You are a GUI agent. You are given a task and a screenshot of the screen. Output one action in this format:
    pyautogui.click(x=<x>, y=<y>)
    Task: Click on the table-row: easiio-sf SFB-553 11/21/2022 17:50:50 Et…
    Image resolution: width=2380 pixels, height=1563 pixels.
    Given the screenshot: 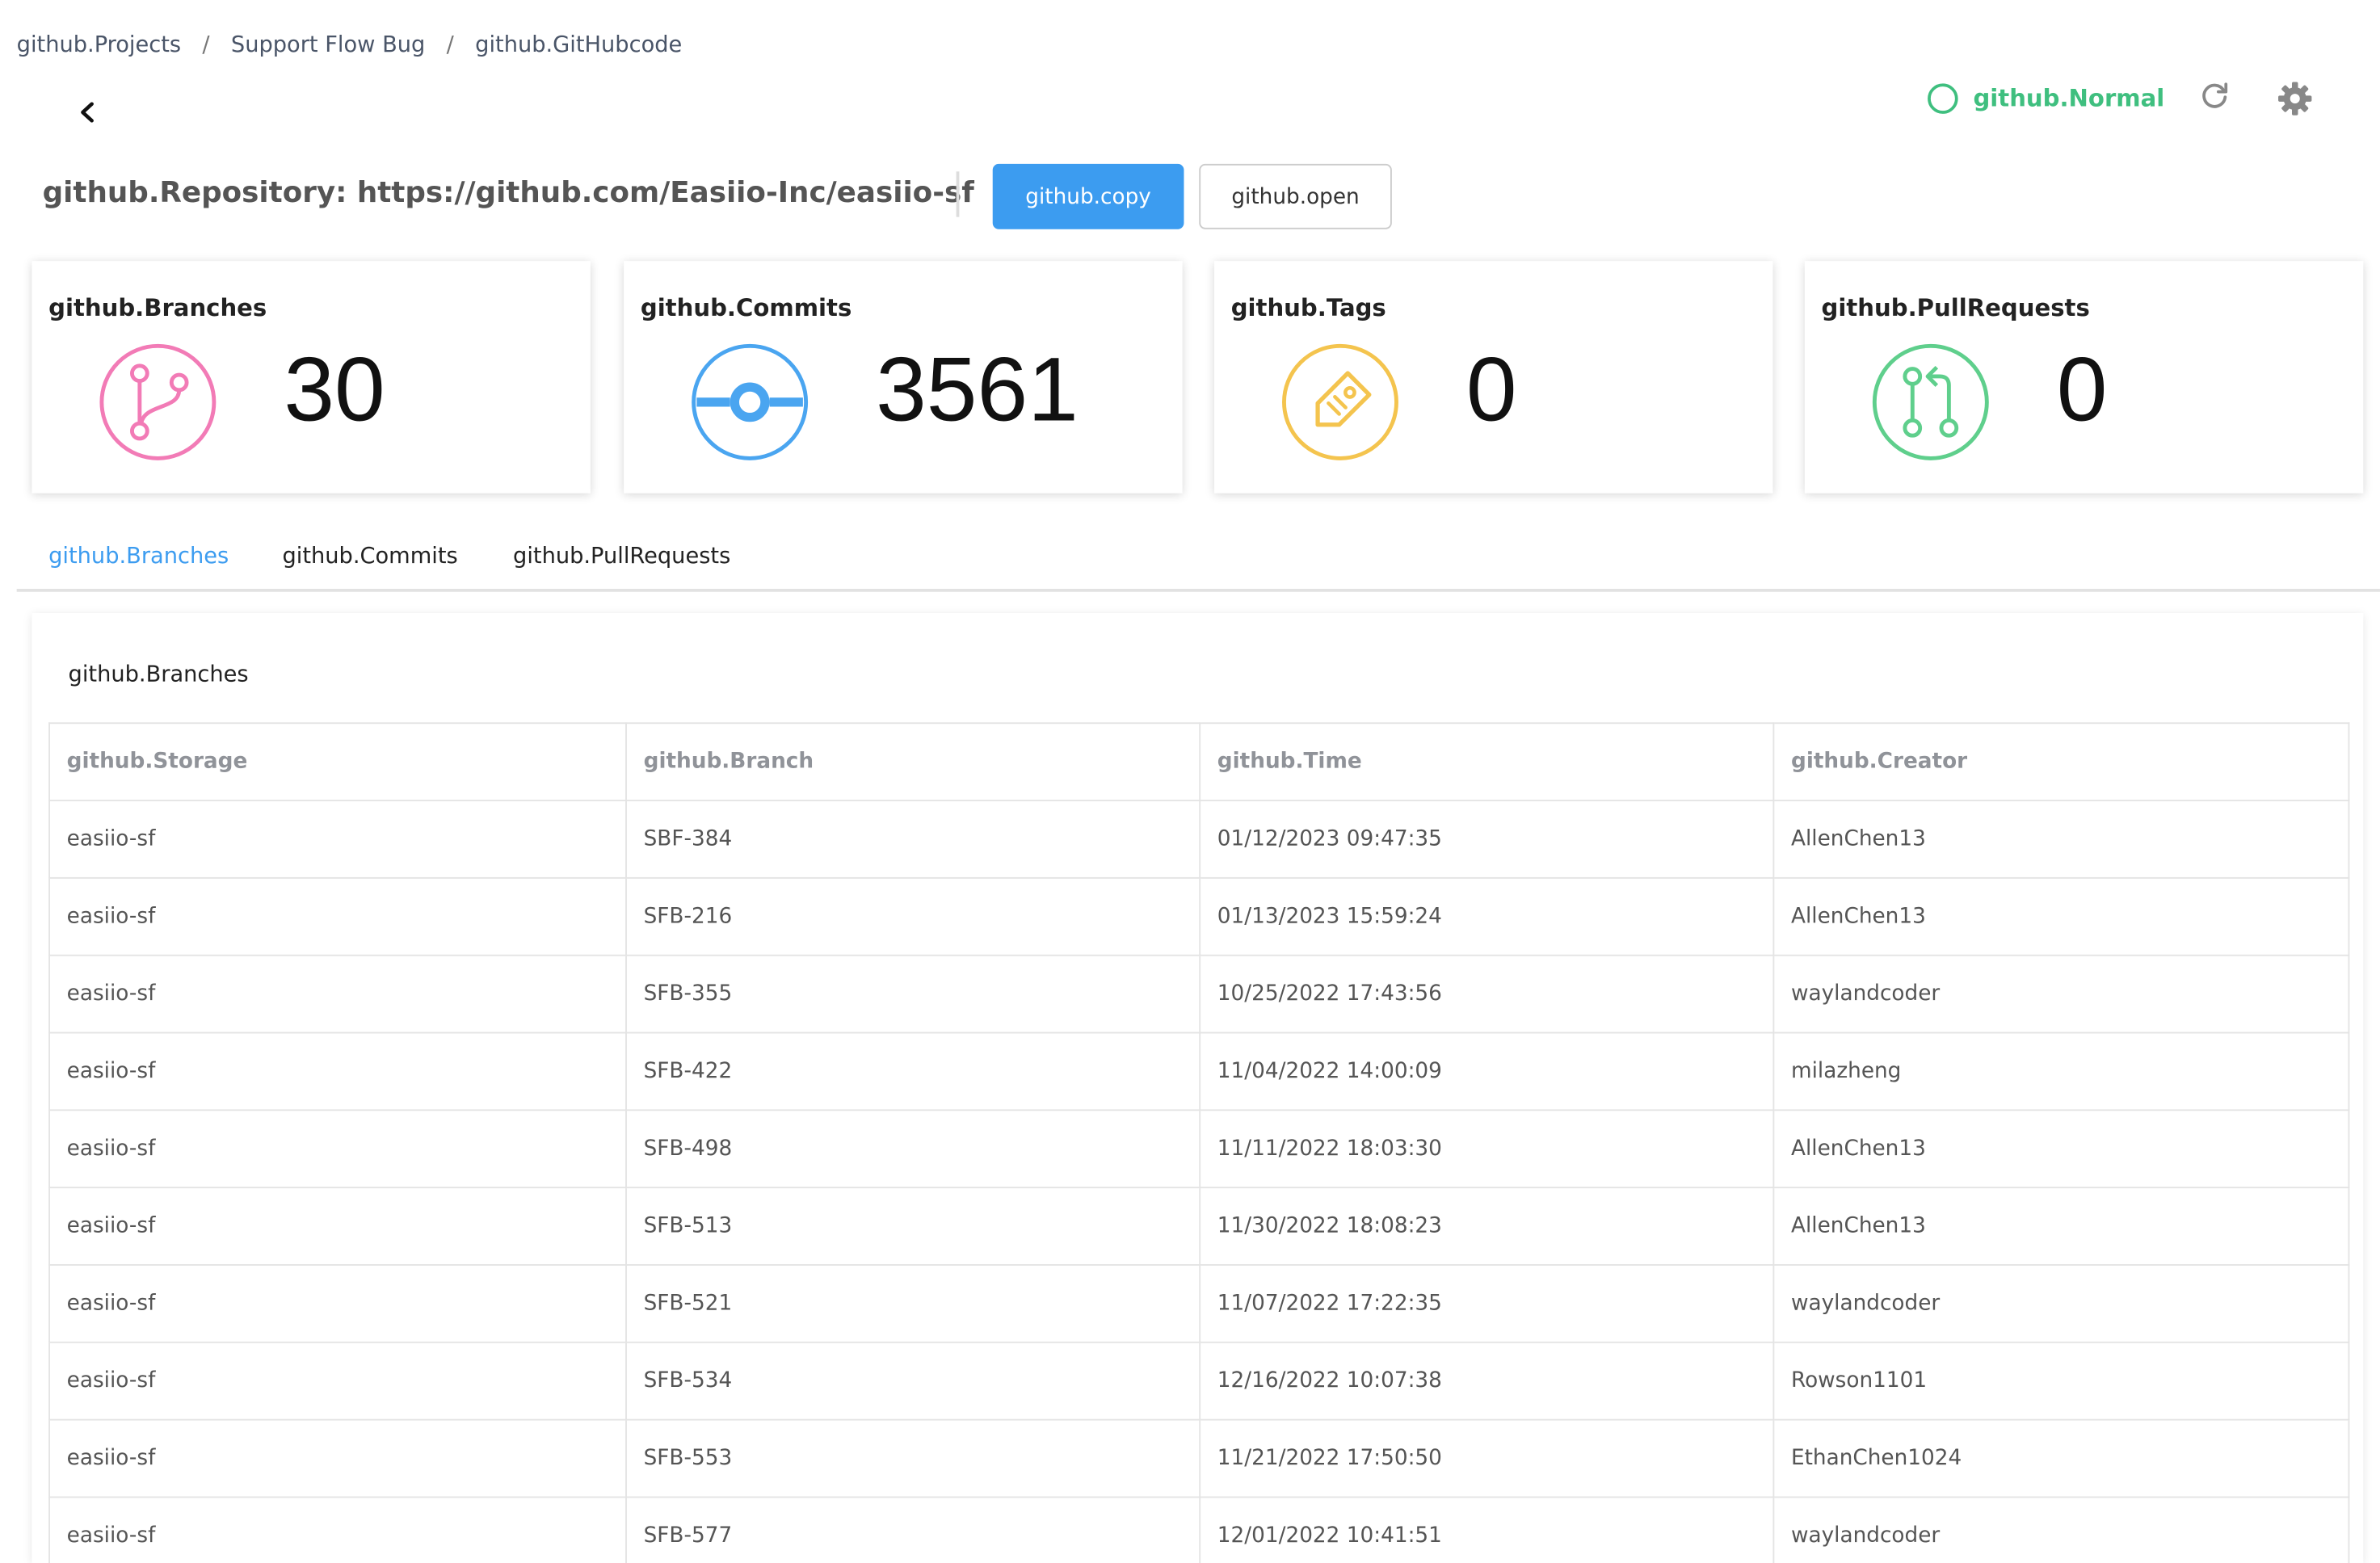 What is the action you would take?
    pyautogui.click(x=1199, y=1458)
    